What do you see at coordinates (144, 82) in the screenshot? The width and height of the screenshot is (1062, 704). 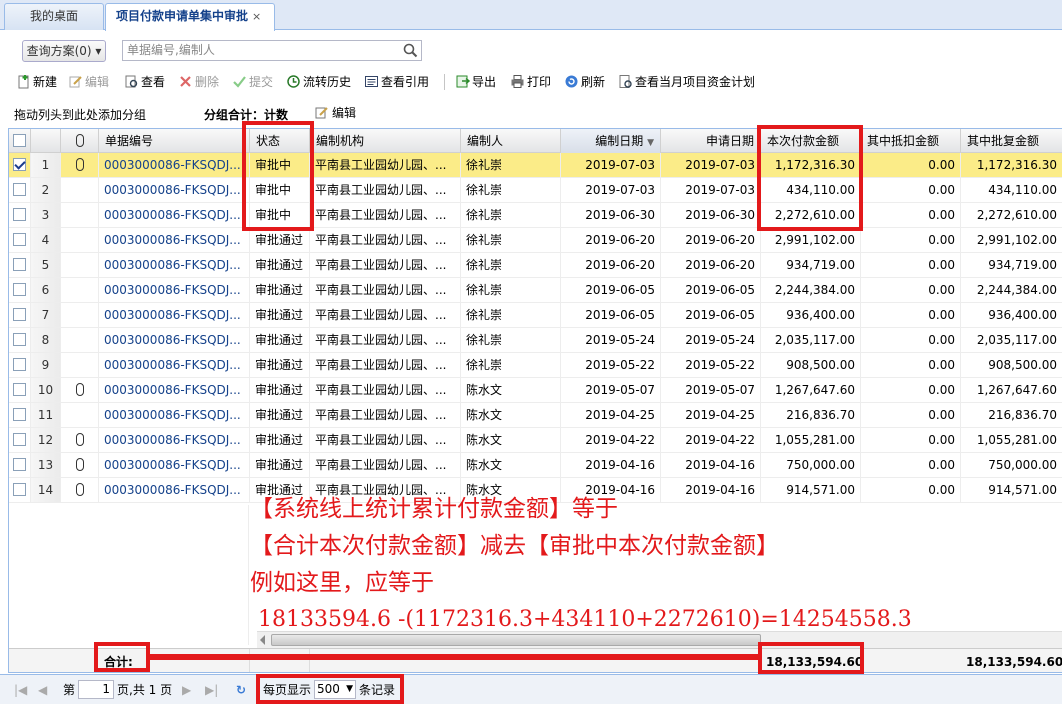 I see `view-button: 查看` at bounding box center [144, 82].